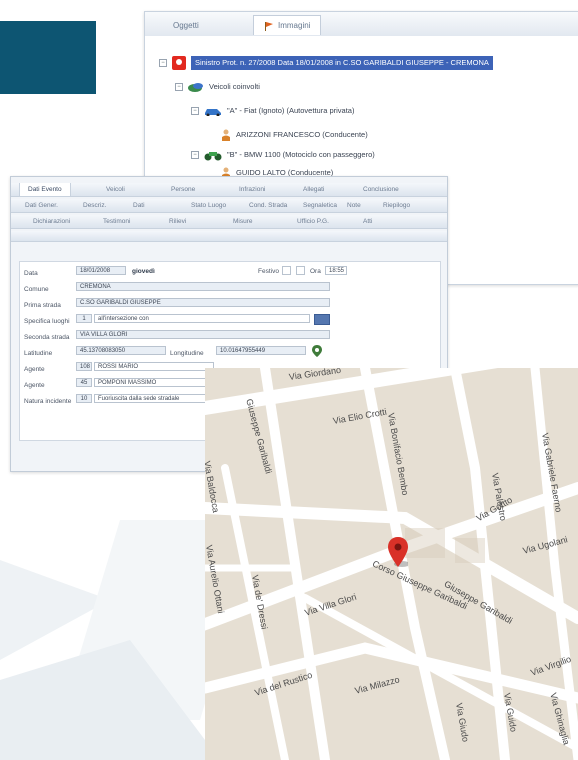  What do you see at coordinates (315, 271) in the screenshot?
I see `label-ora: Ora` at bounding box center [315, 271].